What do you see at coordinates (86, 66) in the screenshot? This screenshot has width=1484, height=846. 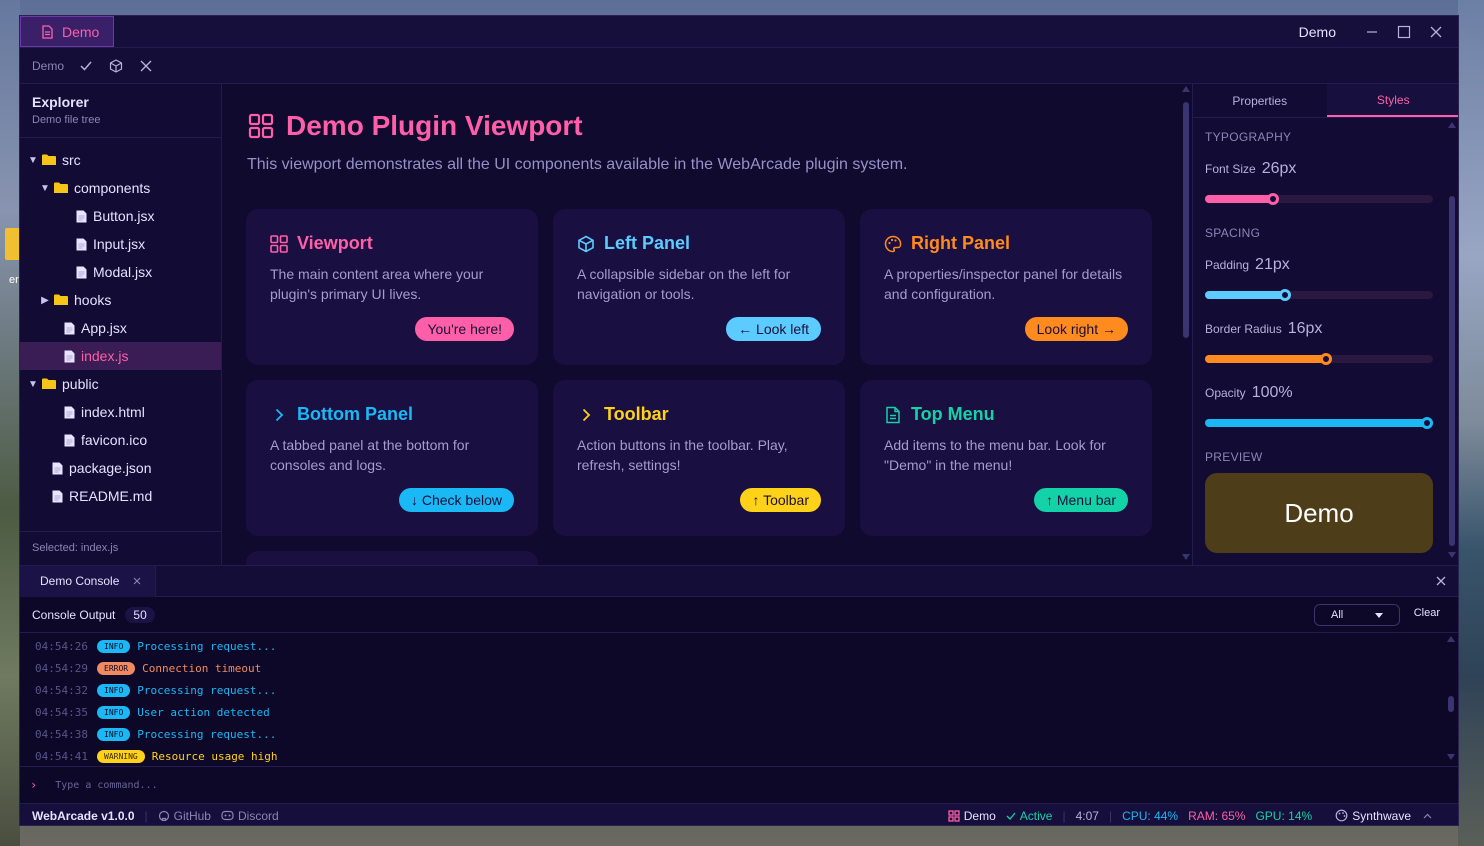 I see `check-button` at bounding box center [86, 66].